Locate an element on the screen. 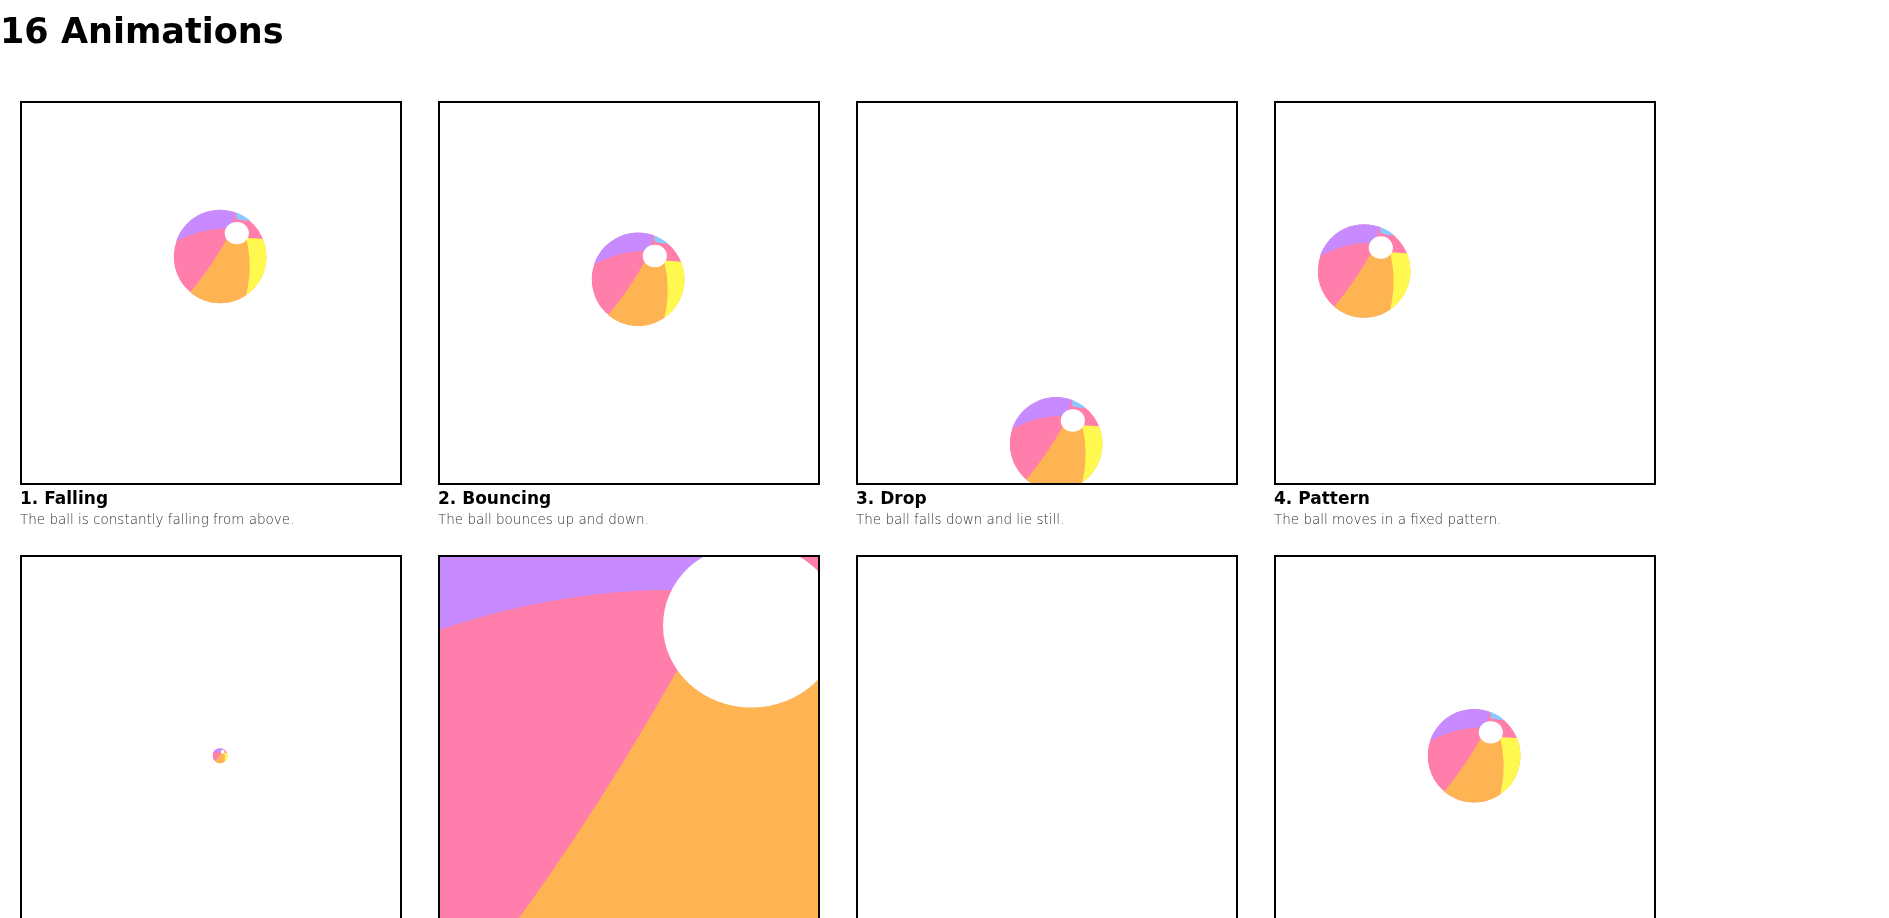  page-title: 16 Animations is located at coordinates (142, 31).